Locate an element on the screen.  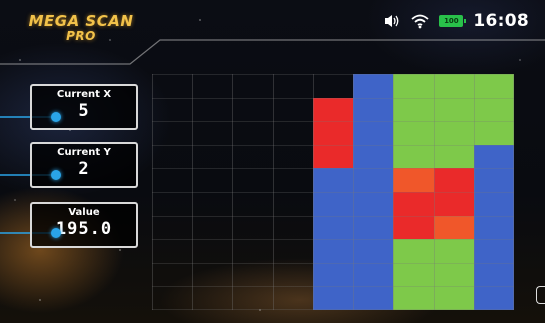
current-y-dot-icon is located at coordinates (56, 175).